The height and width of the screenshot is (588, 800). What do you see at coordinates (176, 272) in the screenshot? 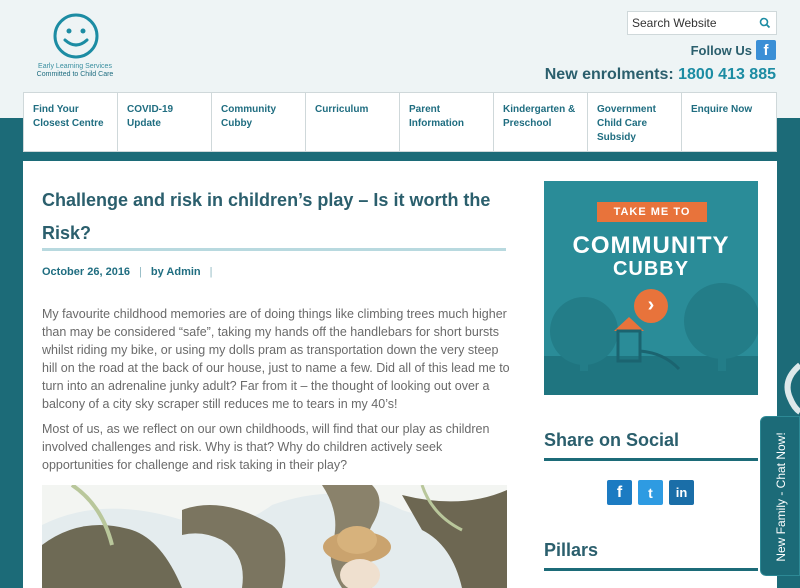
I see `article-author: by Admin` at bounding box center [176, 272].